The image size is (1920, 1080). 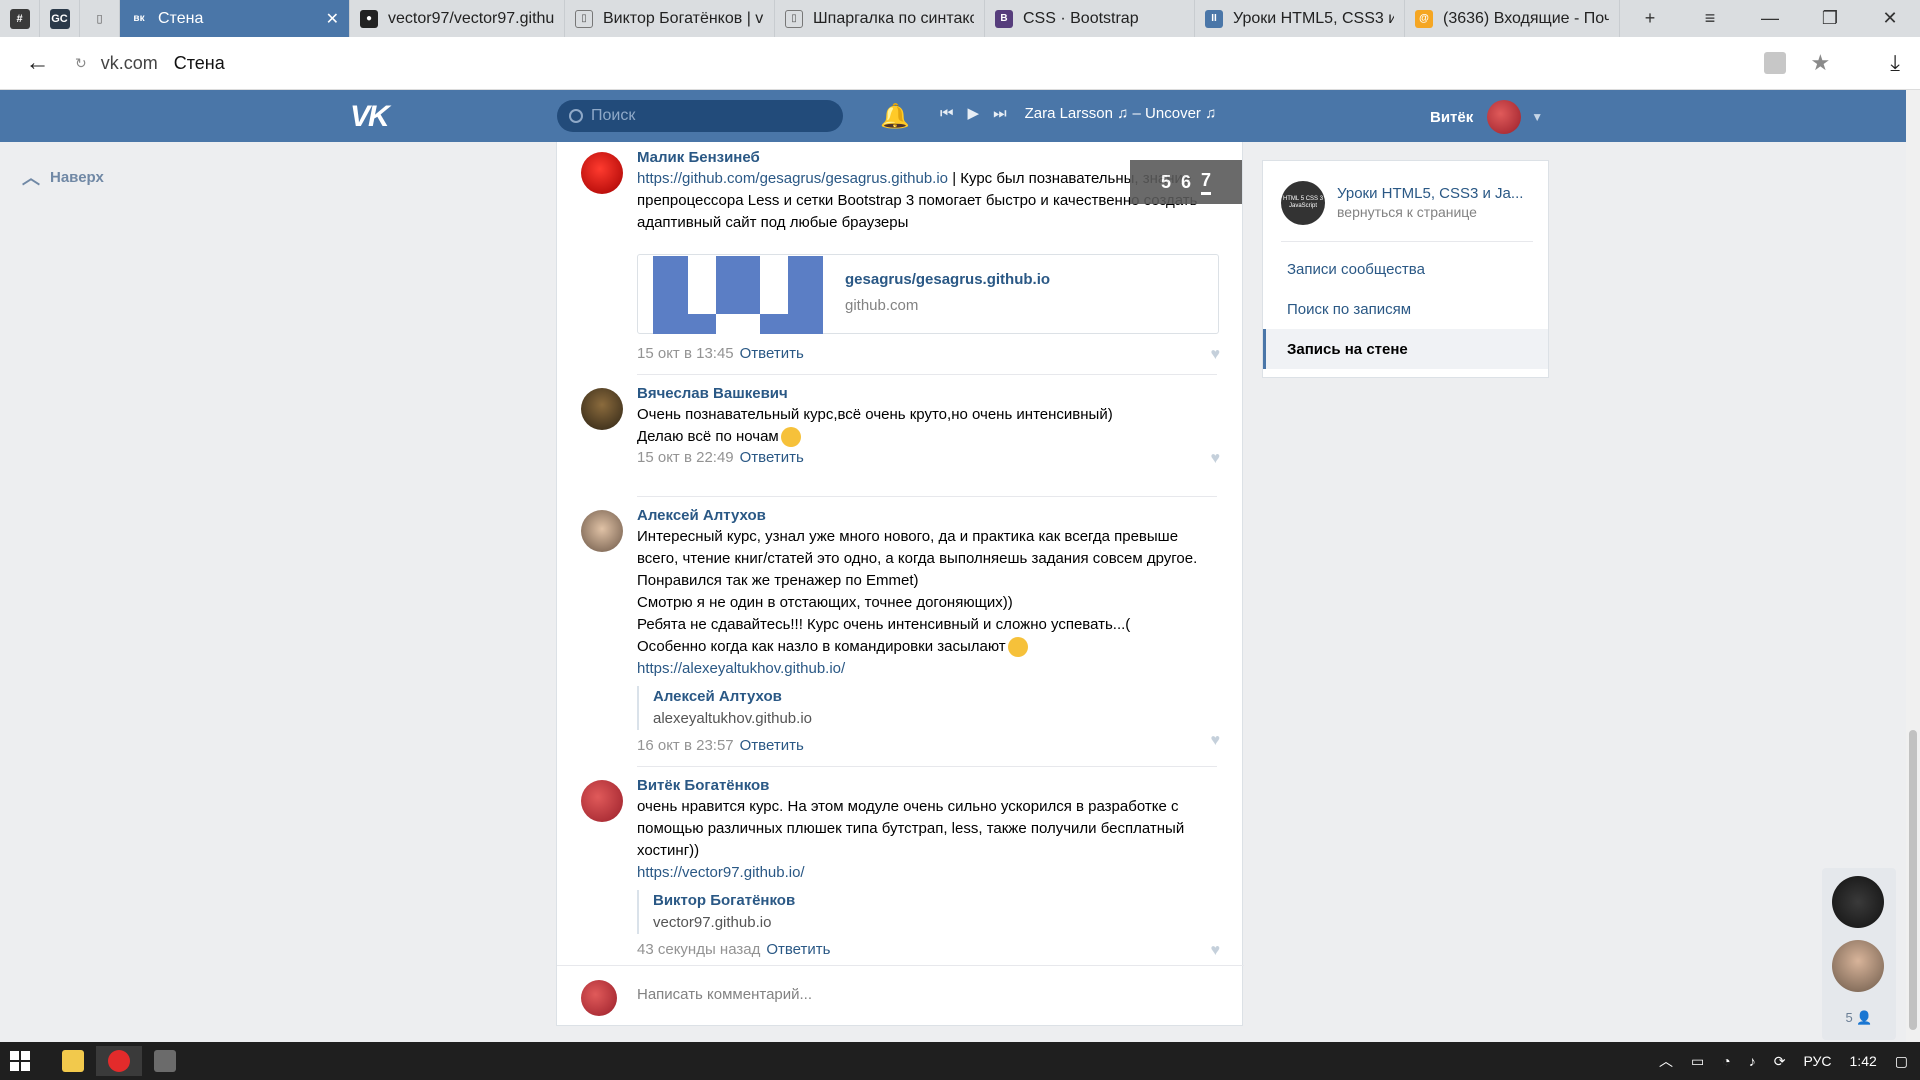 I want to click on menu-item-search-posts: Поиск по записям, so click(x=1405, y=309).